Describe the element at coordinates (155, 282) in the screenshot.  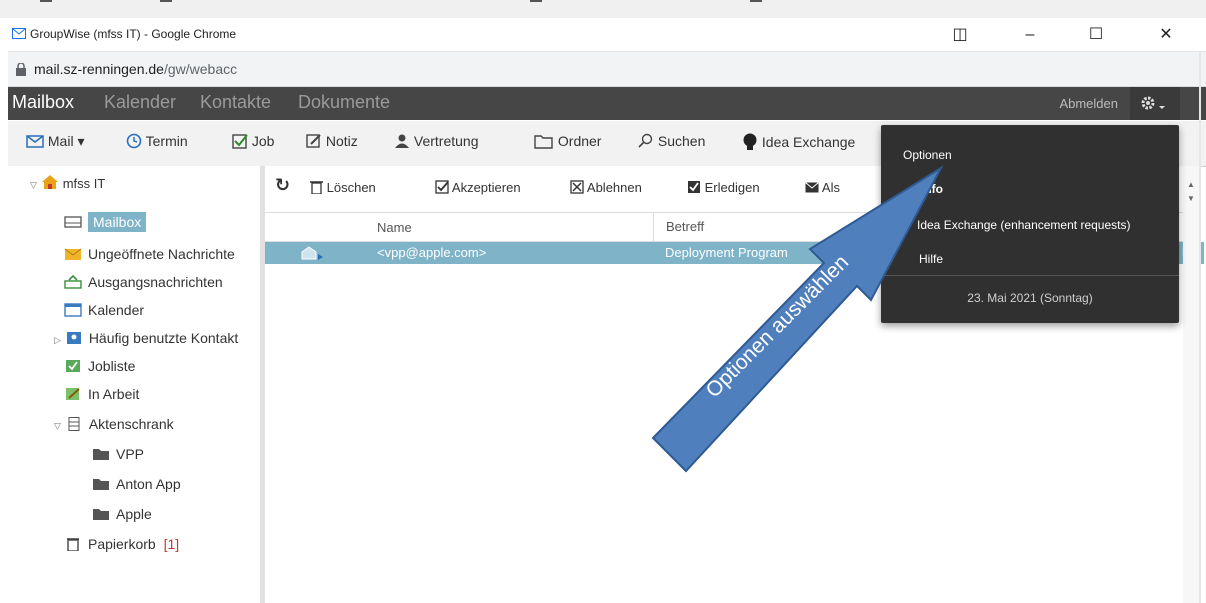
I see `sidebar-item-label: Ausgangsnachrichten` at that location.